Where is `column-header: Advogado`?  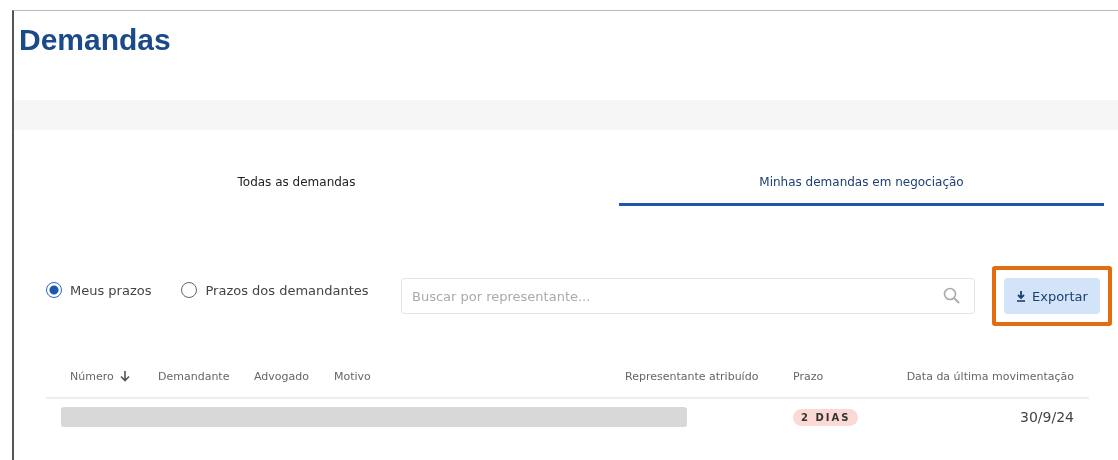
column-header: Advogado is located at coordinates (294, 376).